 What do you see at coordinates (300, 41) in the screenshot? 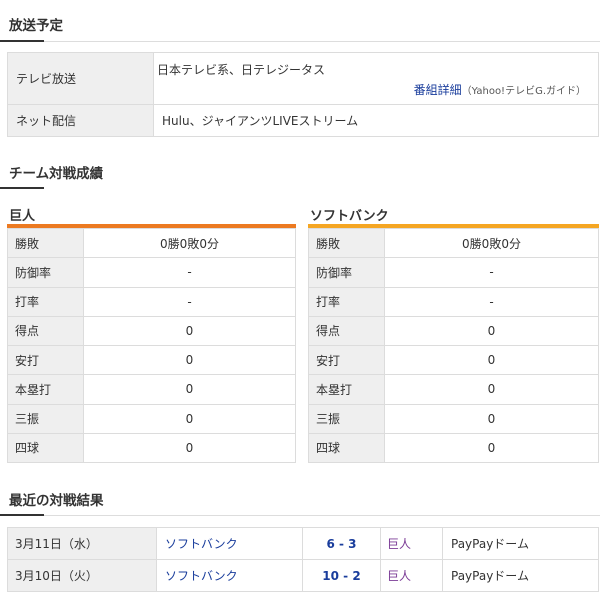
I see `broadcast-section-rule` at bounding box center [300, 41].